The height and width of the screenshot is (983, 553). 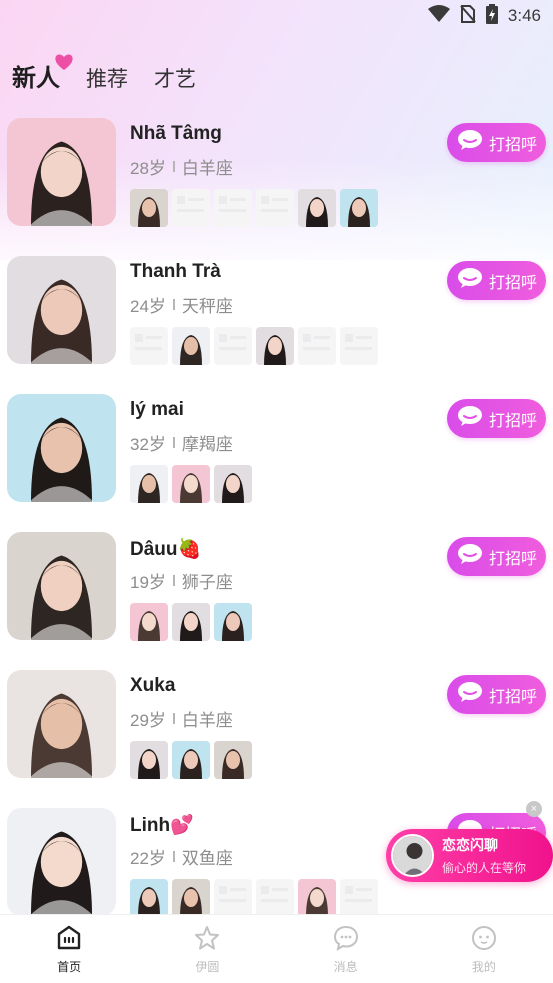 I want to click on user-age: 19岁, so click(x=148, y=582).